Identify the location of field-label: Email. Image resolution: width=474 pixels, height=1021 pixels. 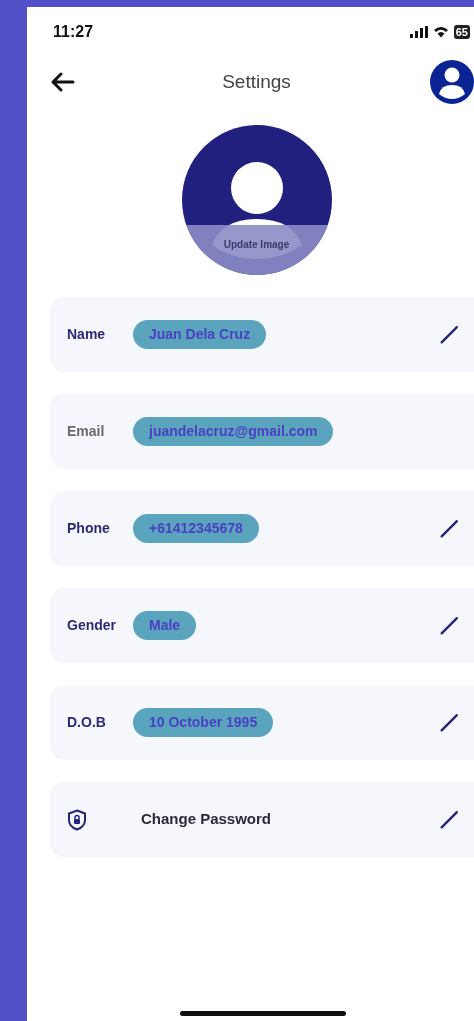
(86, 431).